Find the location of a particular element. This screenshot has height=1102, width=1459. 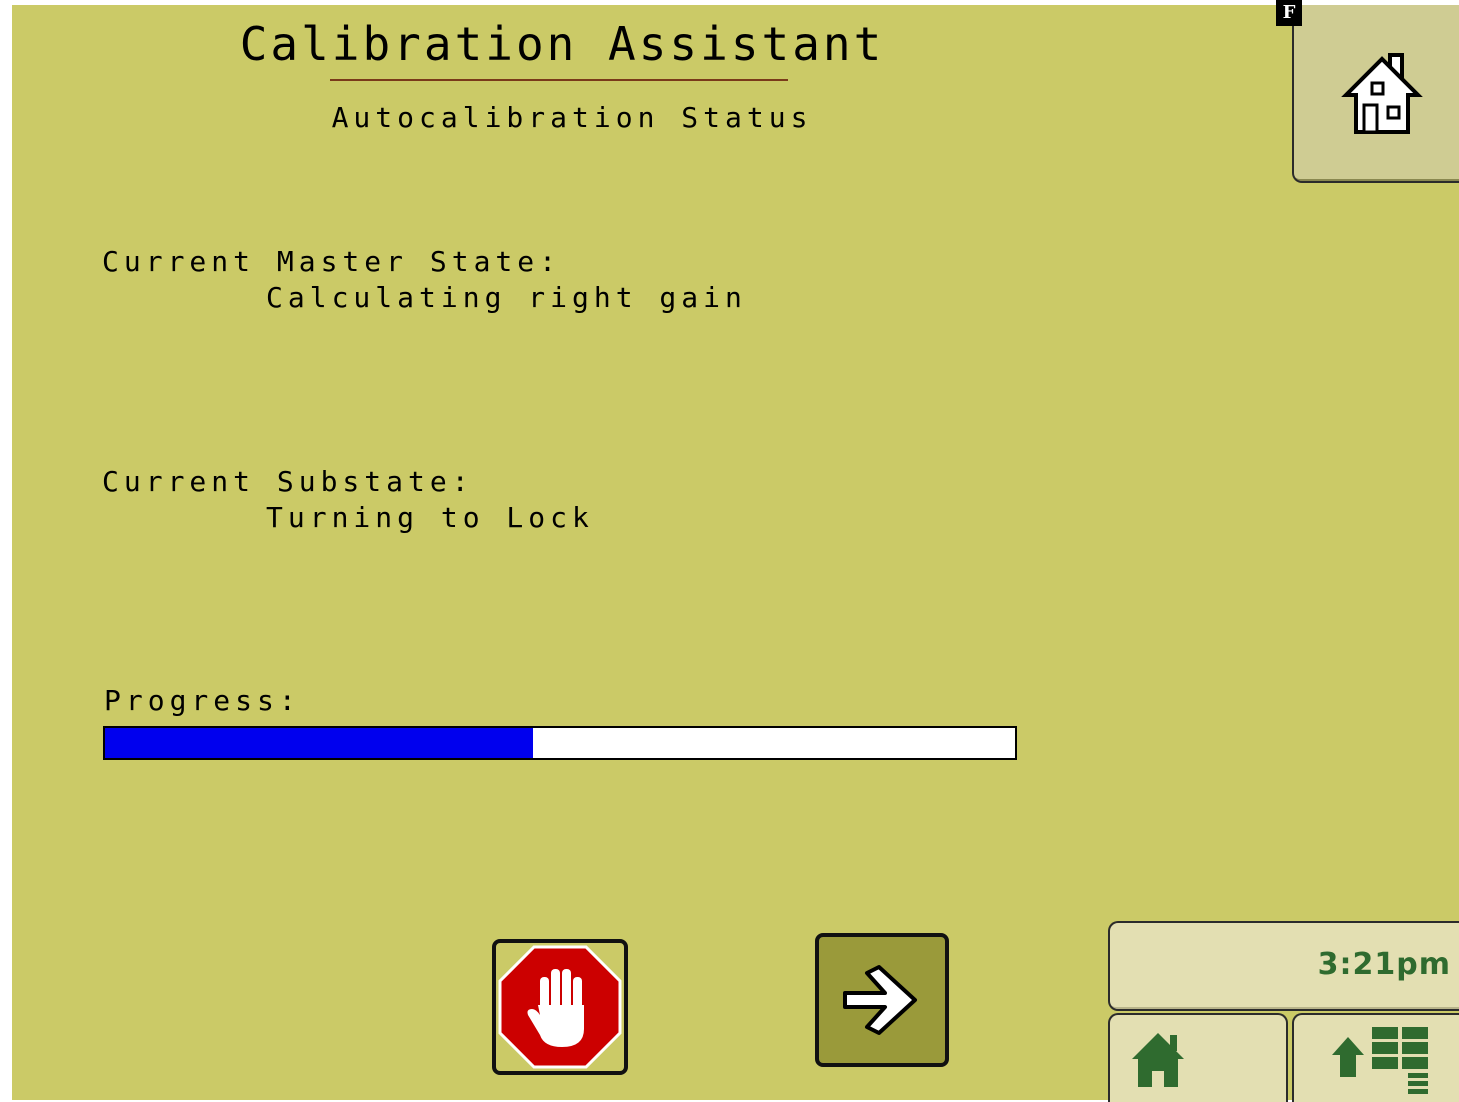

progress-fill is located at coordinates (319, 743).